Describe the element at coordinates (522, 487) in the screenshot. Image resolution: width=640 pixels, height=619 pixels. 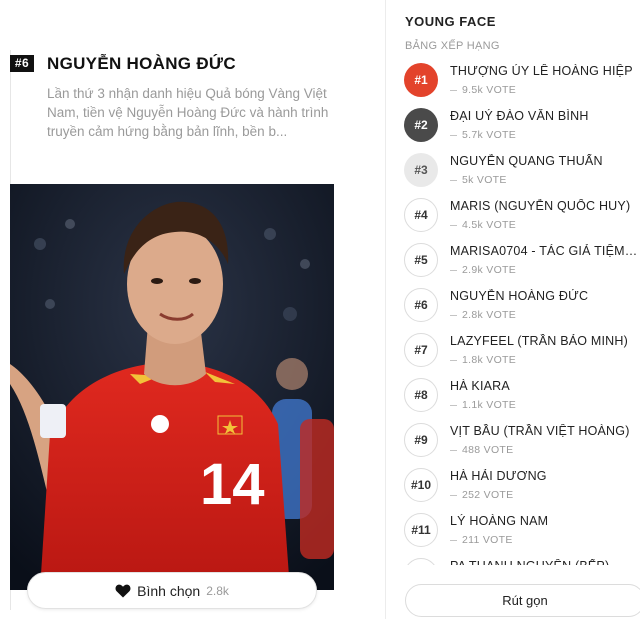
I see `ranking-item: #10 HÀ HẢI DƯƠNG 252 VOTE` at that location.